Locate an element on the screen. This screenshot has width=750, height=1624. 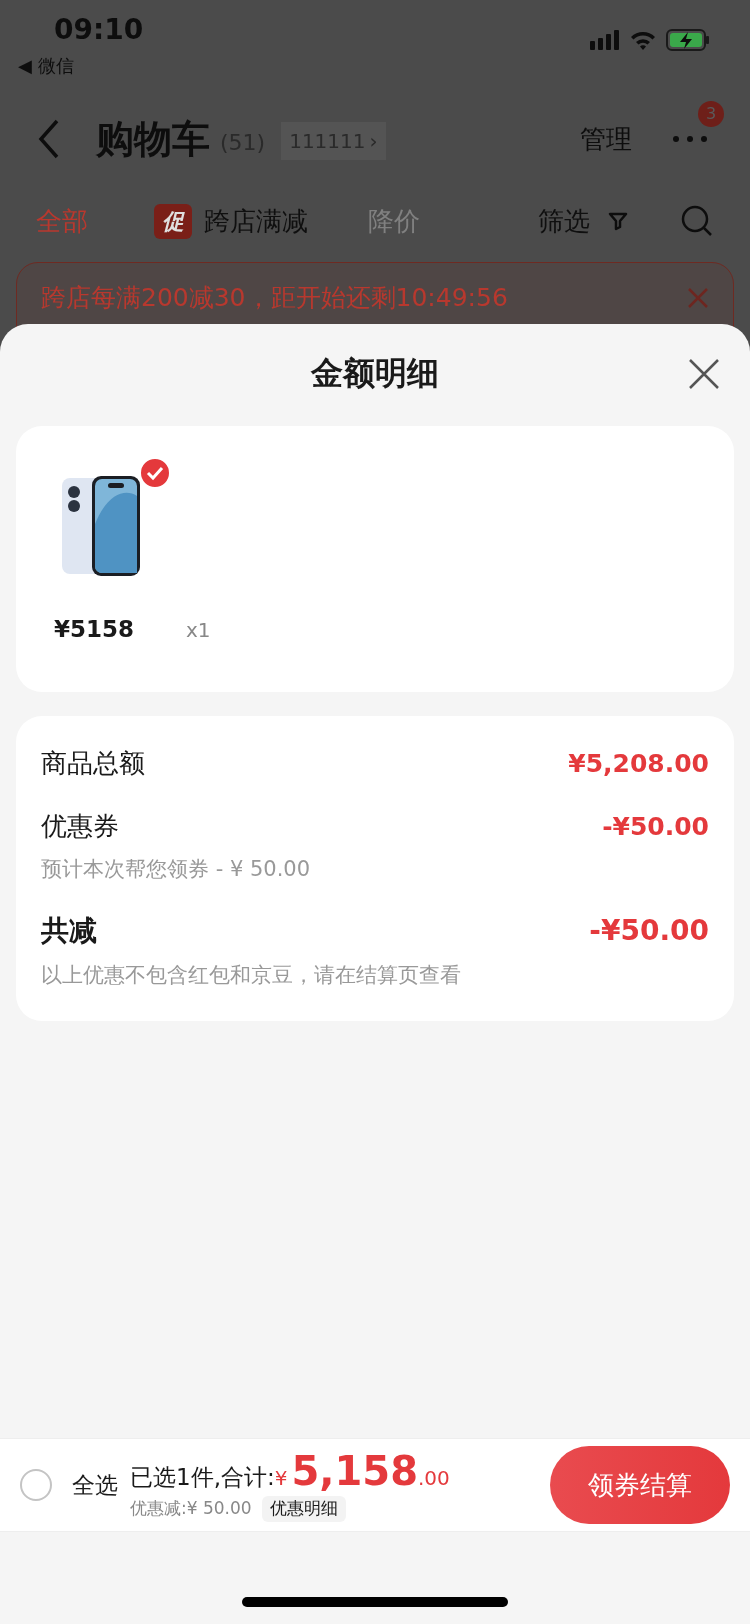
summary-note: 以上优惠不包含红包和京豆，请在结算页查看 is located at coordinates (251, 975).